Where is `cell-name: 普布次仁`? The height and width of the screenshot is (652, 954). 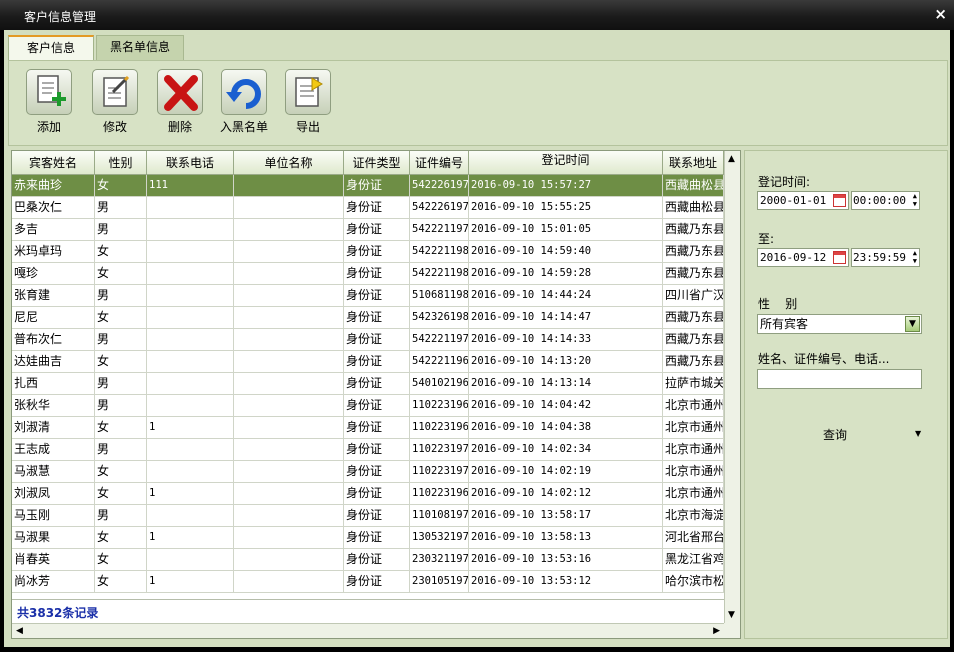
cell-name: 普布次仁 is located at coordinates (53, 339).